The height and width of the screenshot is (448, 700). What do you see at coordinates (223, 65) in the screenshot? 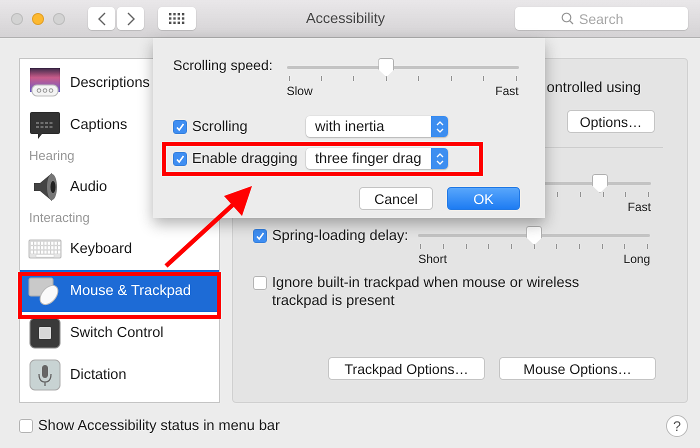
I see `slider-caption: Scrolling speed:` at bounding box center [223, 65].